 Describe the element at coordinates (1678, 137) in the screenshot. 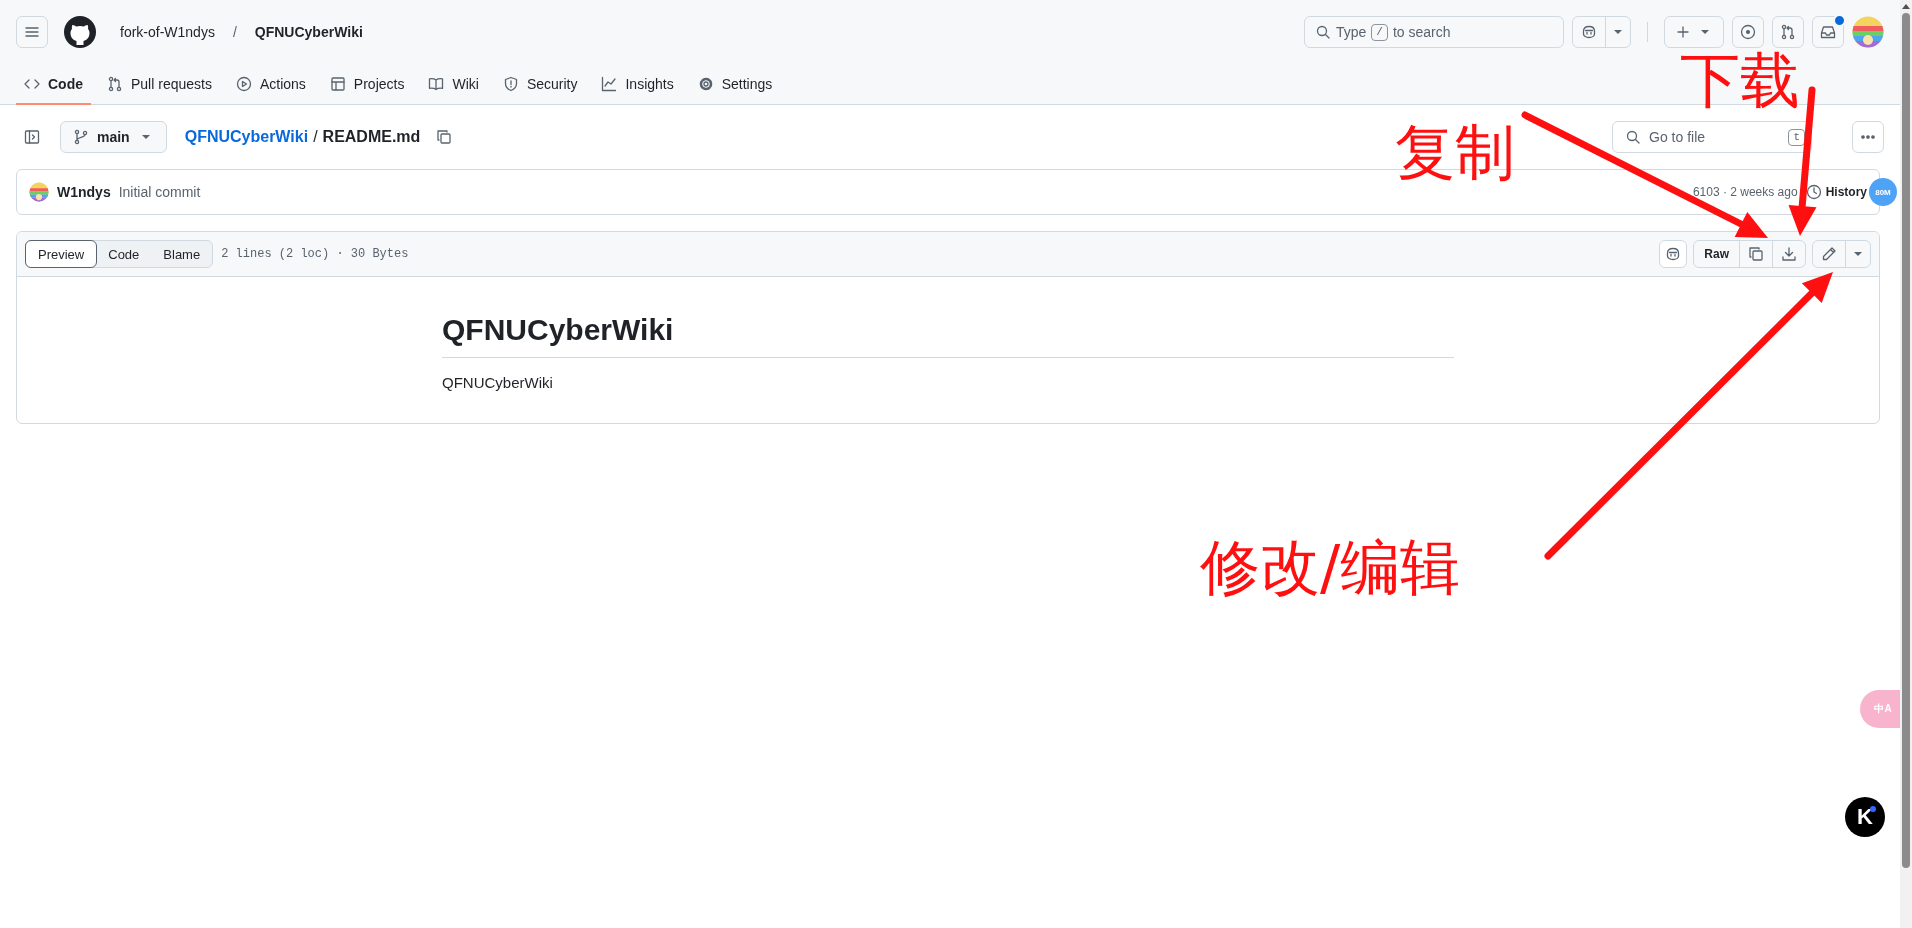

I see `go-to-file-placeholder: Go to file` at that location.